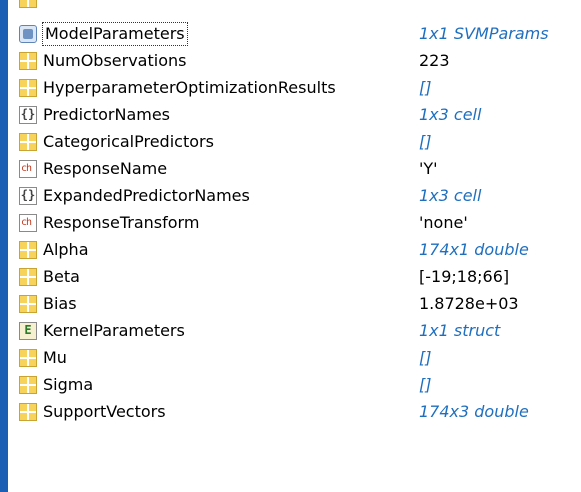 The image size is (581, 492). Describe the element at coordinates (443, 222) in the screenshot. I see `variable-value: 'none'` at that location.